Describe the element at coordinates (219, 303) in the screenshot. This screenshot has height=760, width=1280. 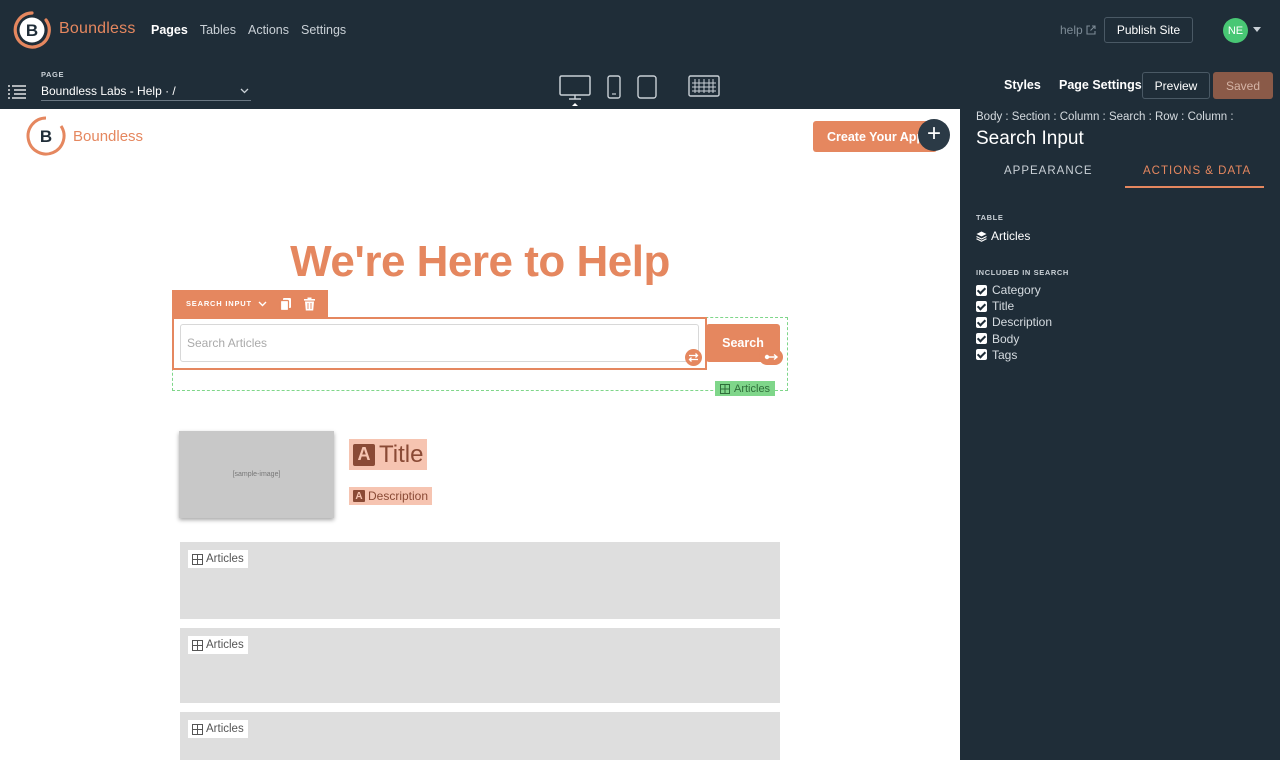
I see `search-input-toolbar-label: SEARCH INPUT` at that location.